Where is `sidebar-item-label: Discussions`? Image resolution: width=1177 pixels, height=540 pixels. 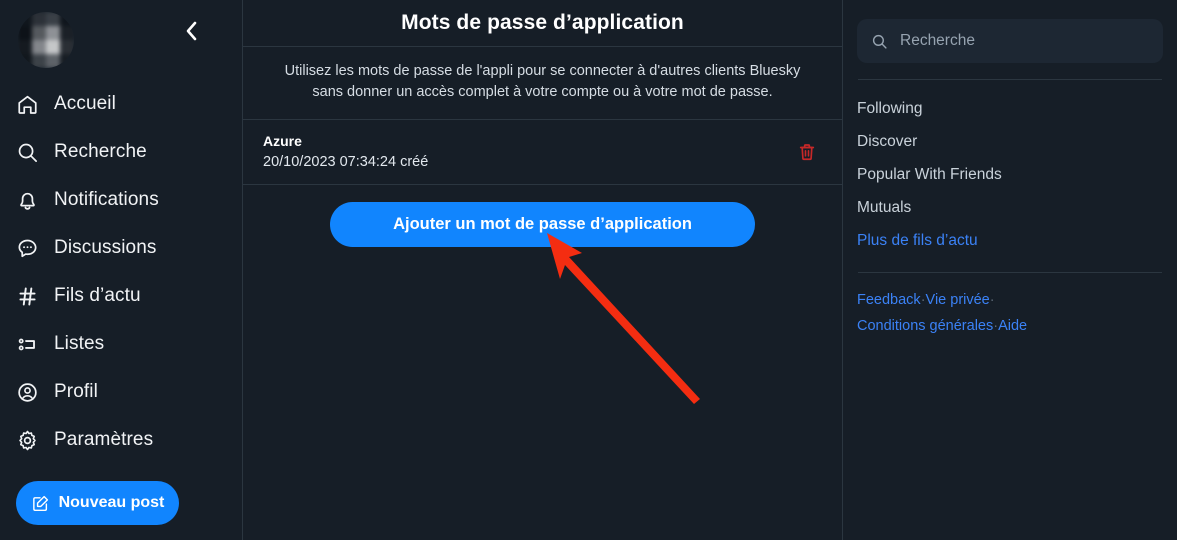 sidebar-item-label: Discussions is located at coordinates (105, 247).